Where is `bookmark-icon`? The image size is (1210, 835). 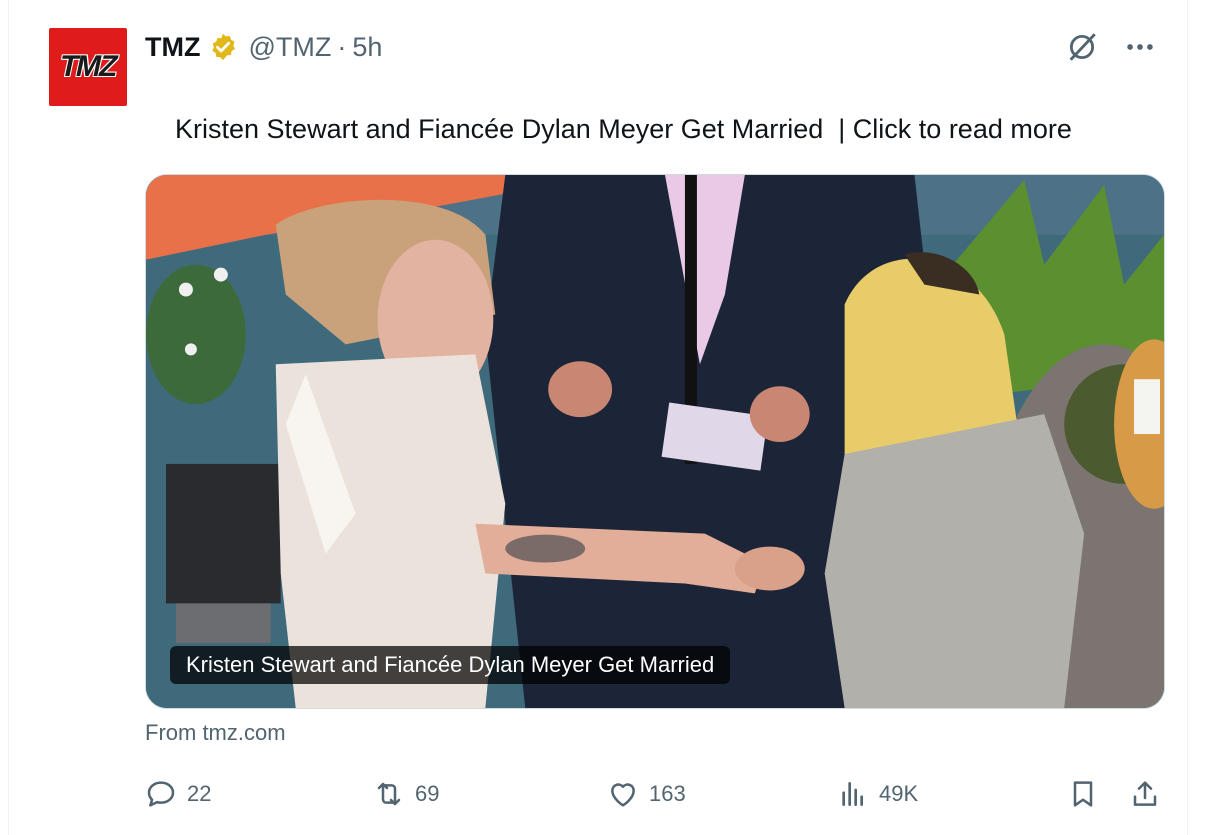
bookmark-icon is located at coordinates (1083, 794).